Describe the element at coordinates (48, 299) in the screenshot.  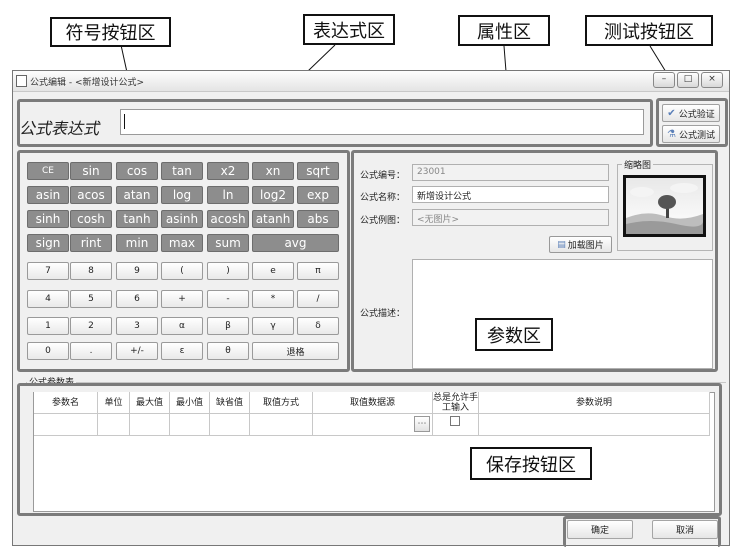
I see `key-4: 4` at that location.